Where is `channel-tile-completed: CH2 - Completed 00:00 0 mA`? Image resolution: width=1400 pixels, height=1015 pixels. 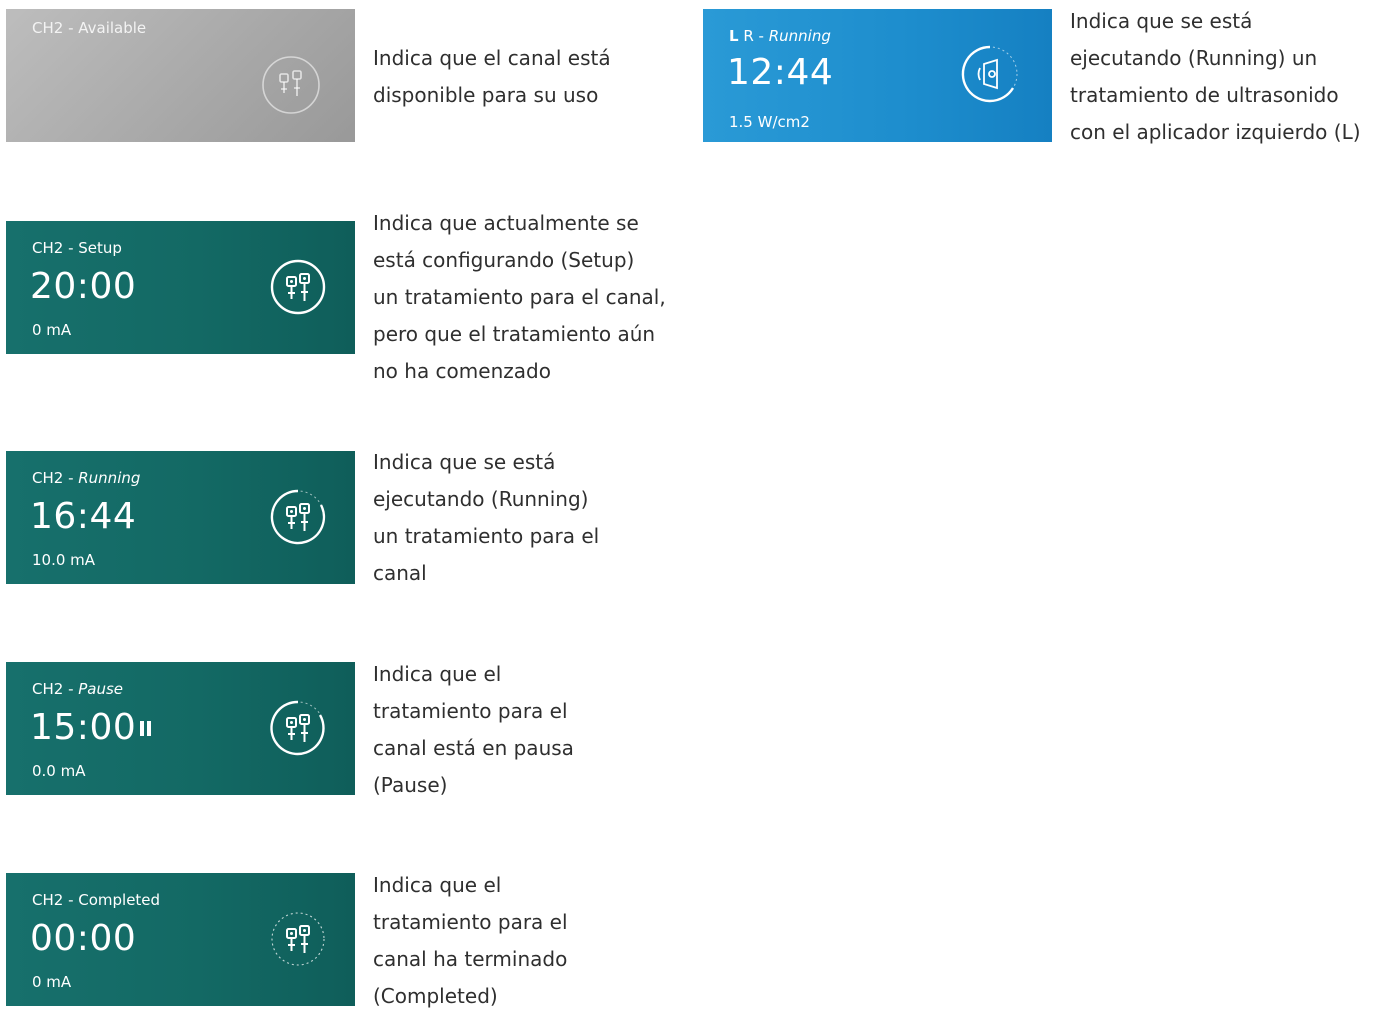 channel-tile-completed: CH2 - Completed 00:00 0 mA is located at coordinates (180, 939).